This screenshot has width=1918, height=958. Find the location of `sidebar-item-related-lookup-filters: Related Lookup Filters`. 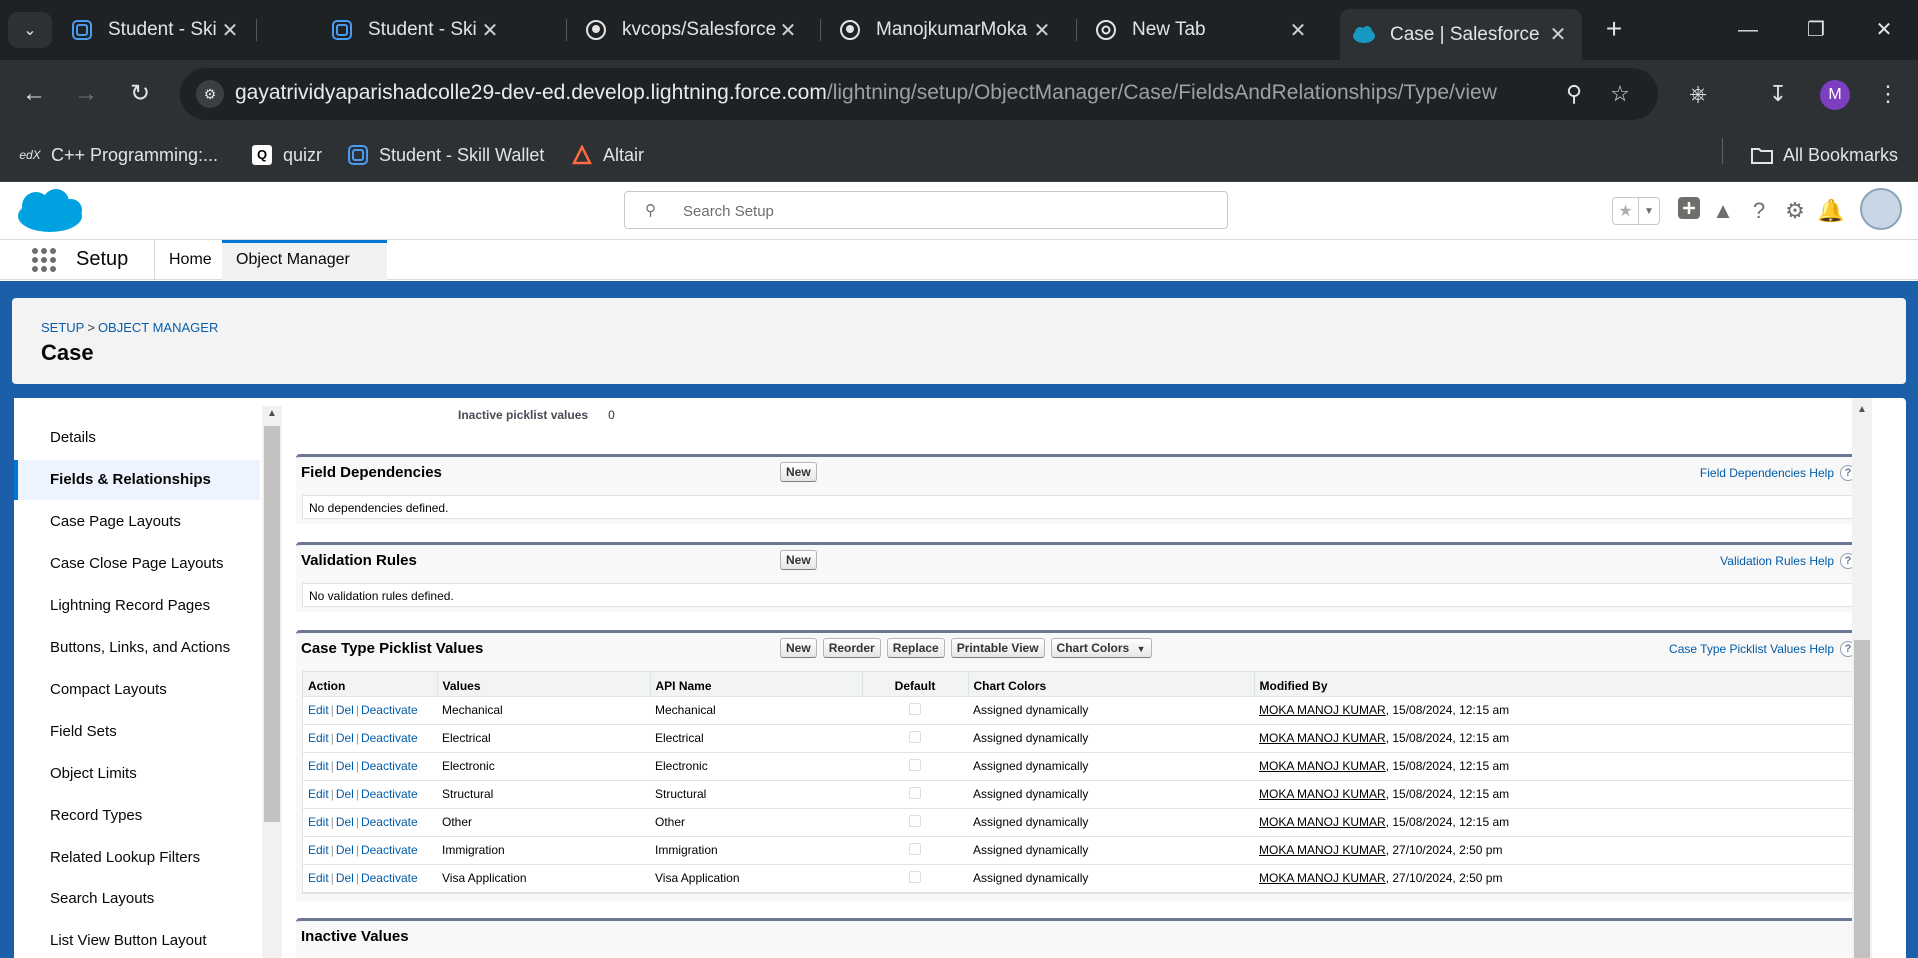

sidebar-item-related-lookup-filters: Related Lookup Filters is located at coordinates (137, 858).